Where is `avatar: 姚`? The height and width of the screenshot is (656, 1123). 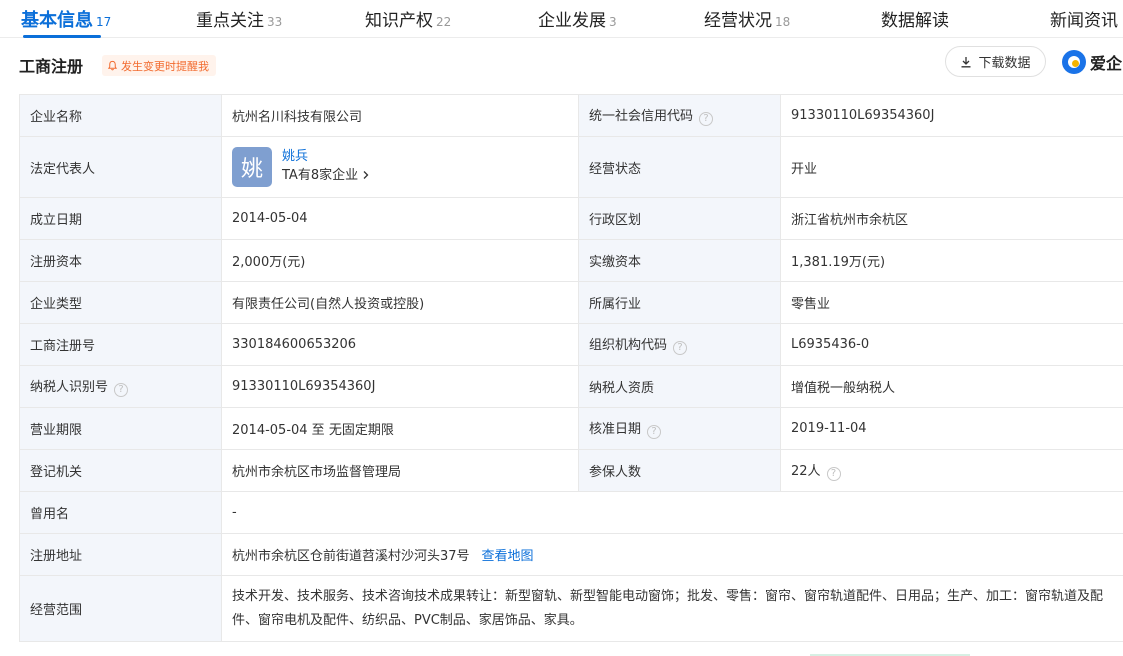 avatar: 姚 is located at coordinates (252, 167).